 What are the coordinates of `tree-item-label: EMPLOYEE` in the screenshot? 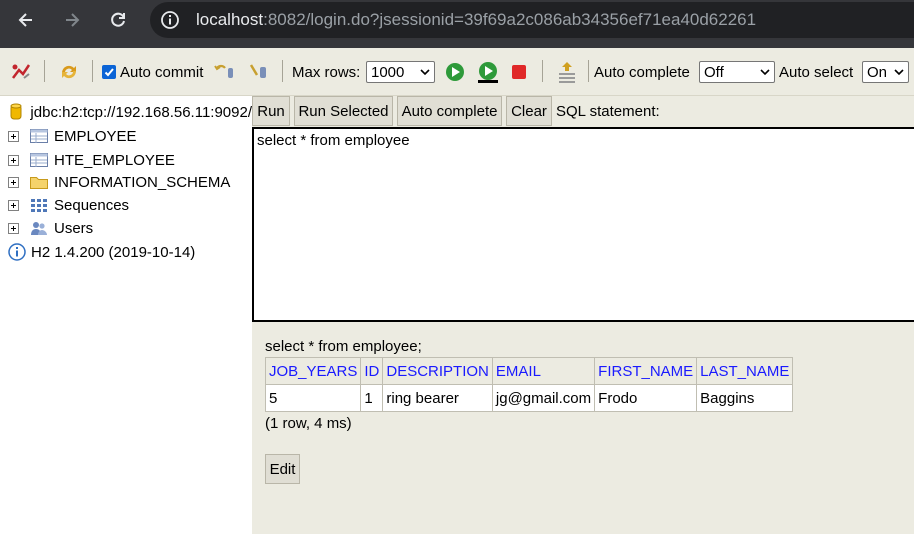 It's located at (95, 136).